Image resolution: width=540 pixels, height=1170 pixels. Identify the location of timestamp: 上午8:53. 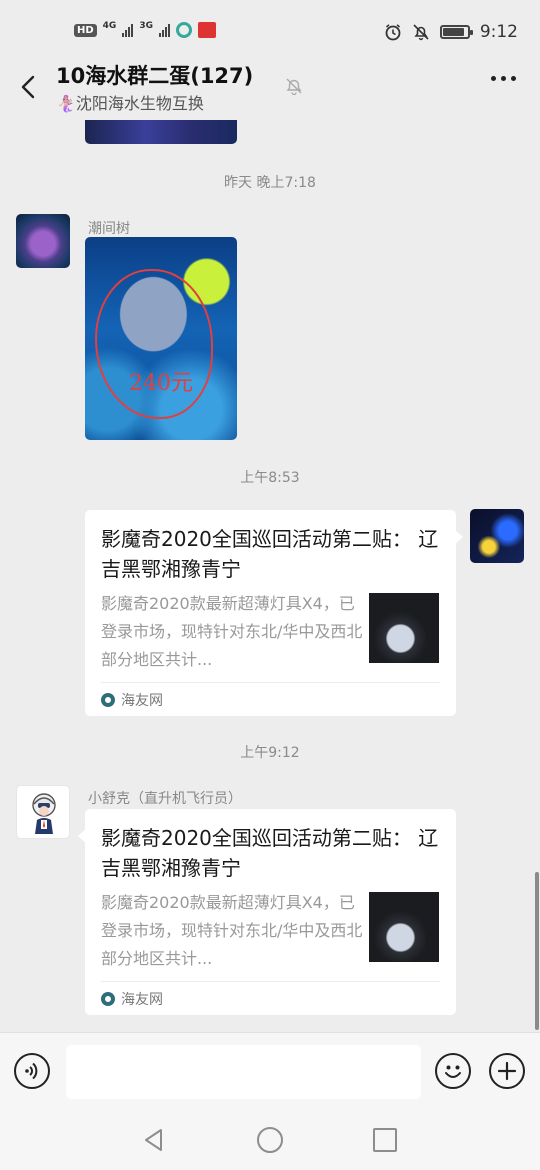
(270, 478).